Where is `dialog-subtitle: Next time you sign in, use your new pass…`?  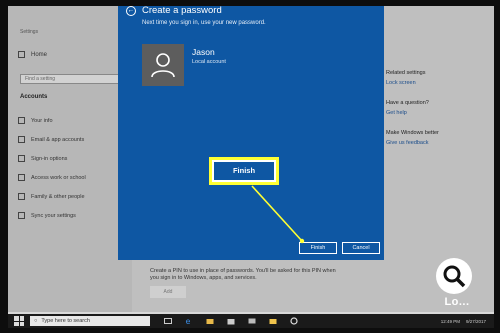
dialog-subtitle: Next time you sign in, use your new pass… is located at coordinates (204, 23).